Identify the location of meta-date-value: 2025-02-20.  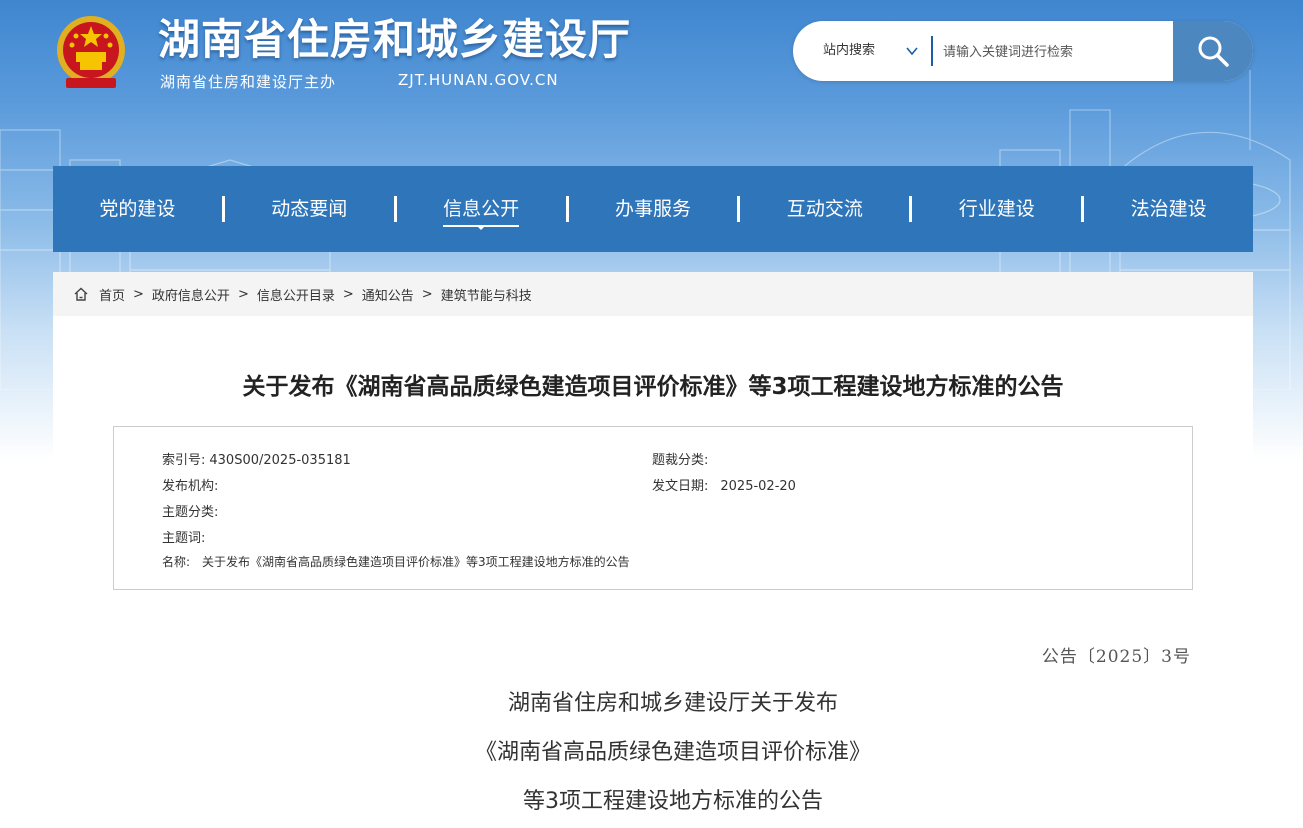
(758, 486).